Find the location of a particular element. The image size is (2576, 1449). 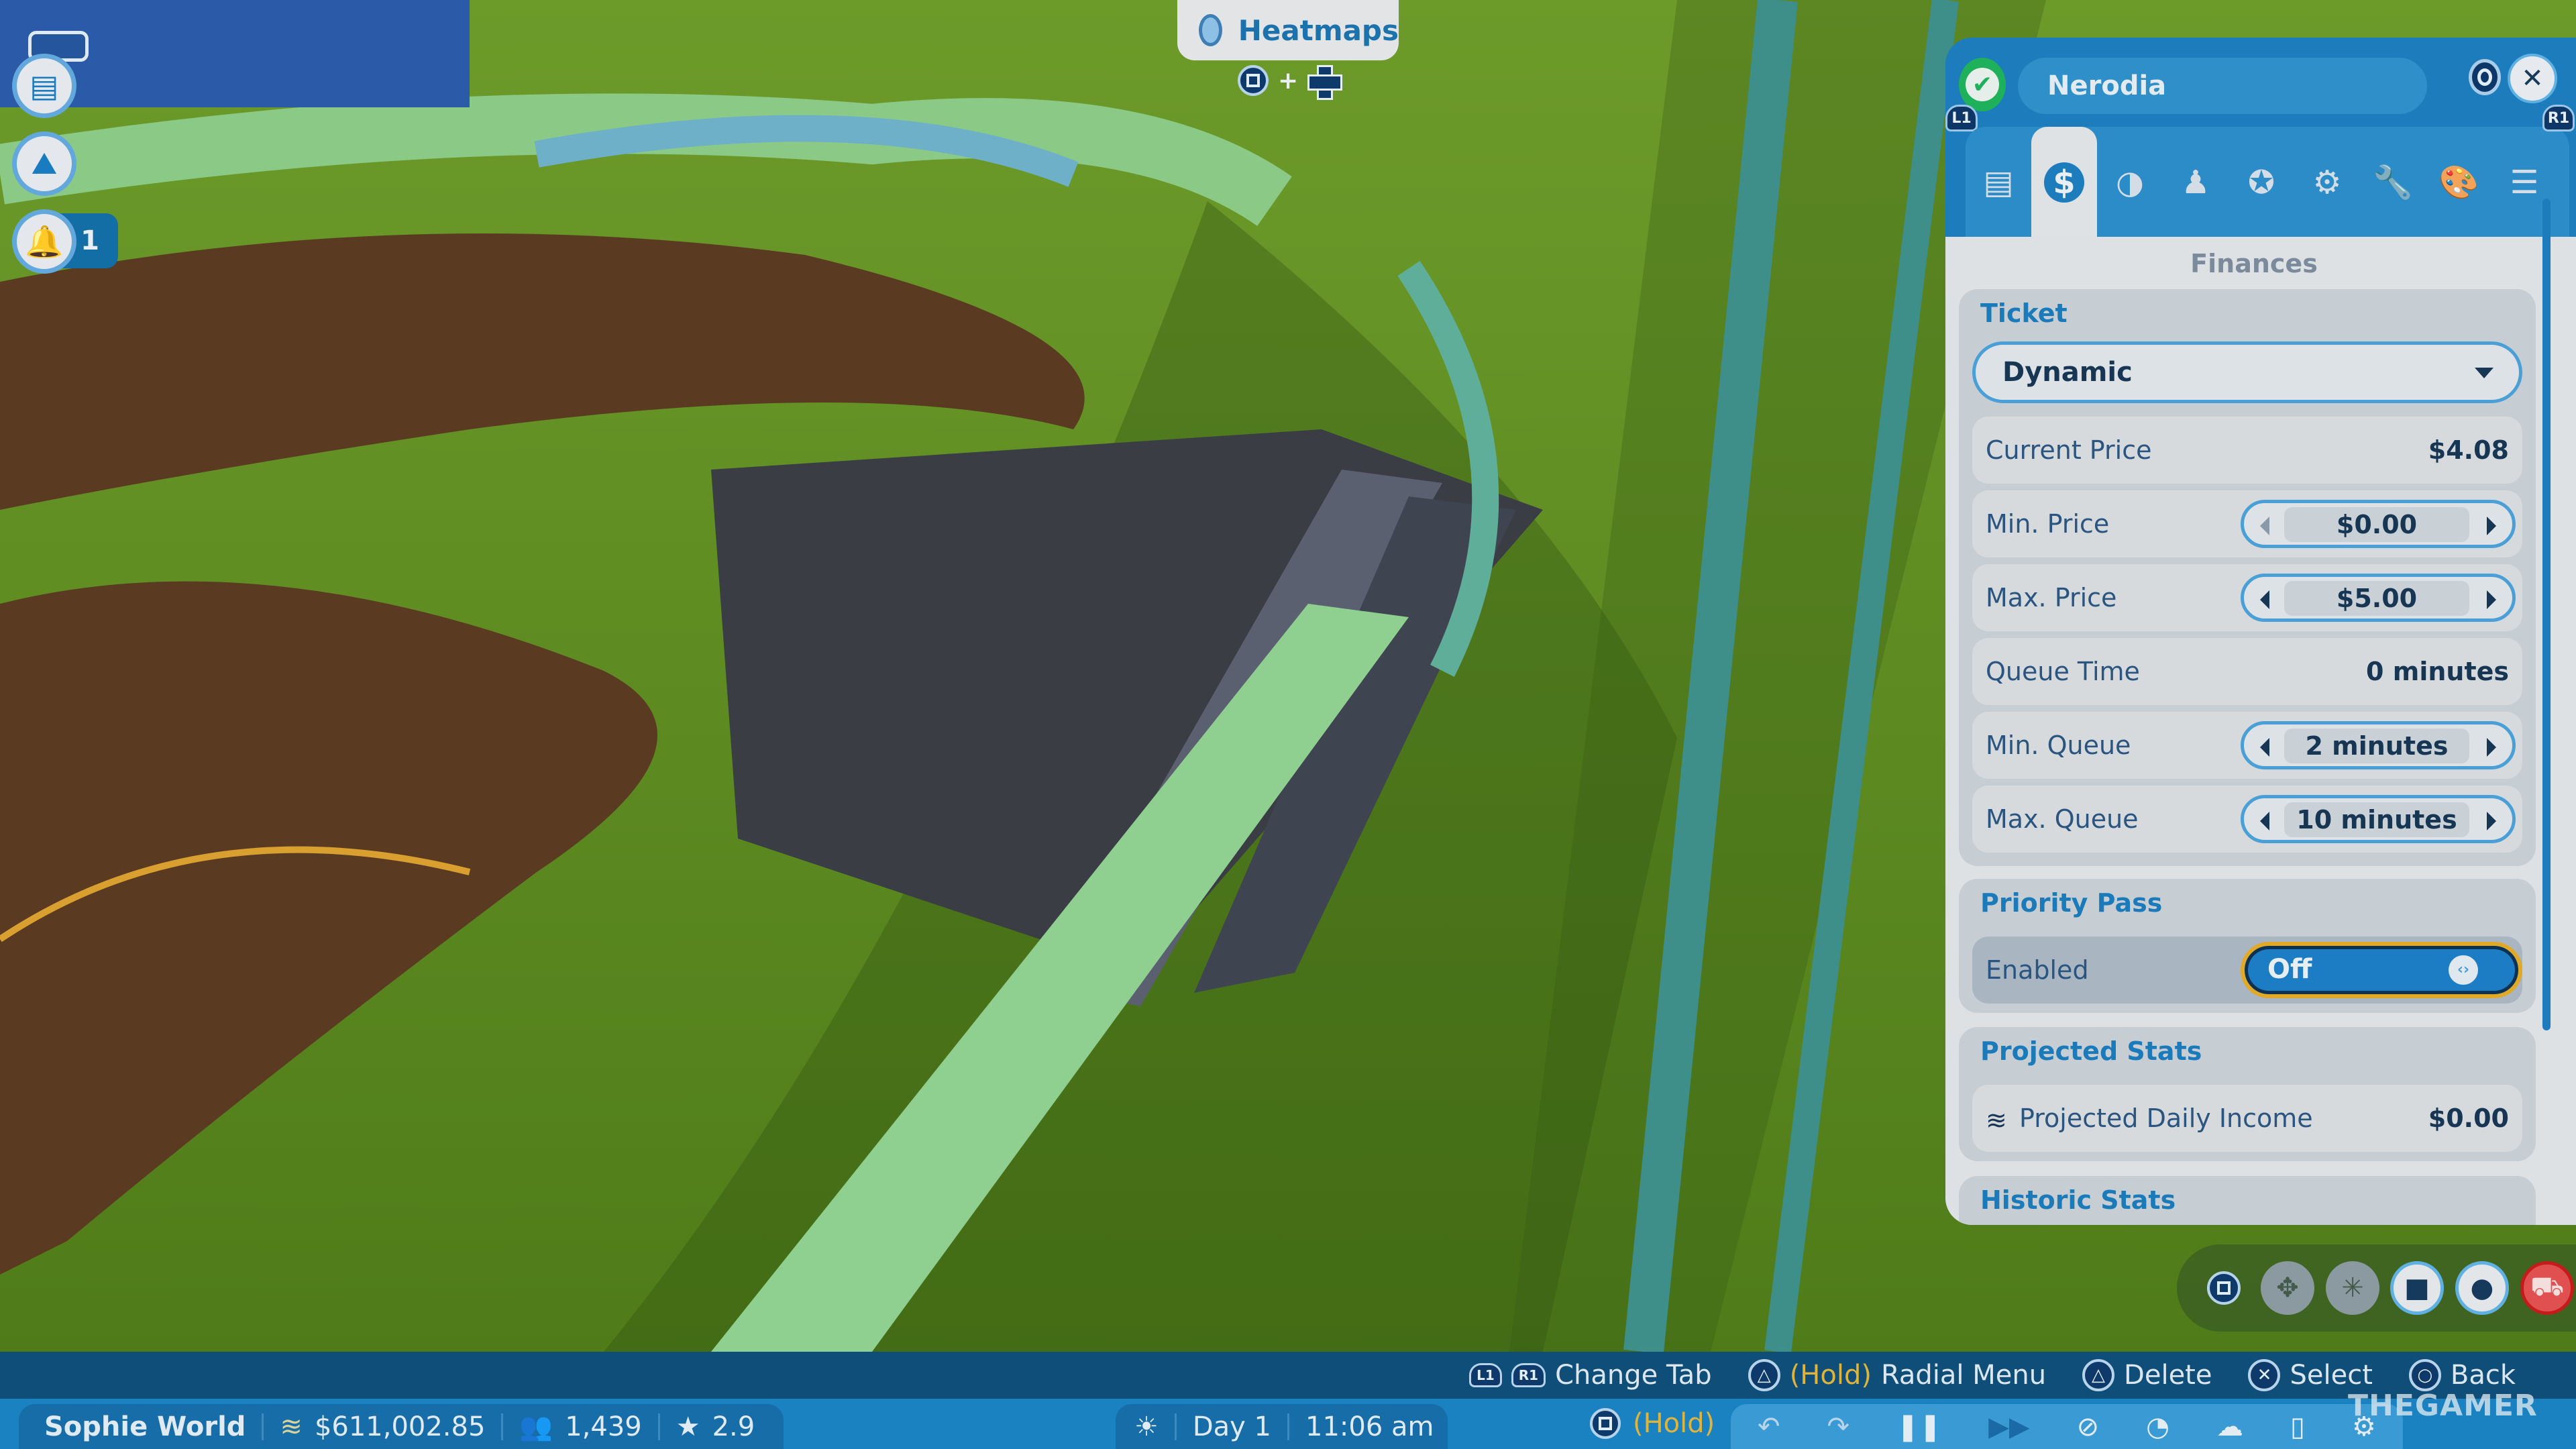

heatmap-icon is located at coordinates (1210, 30).